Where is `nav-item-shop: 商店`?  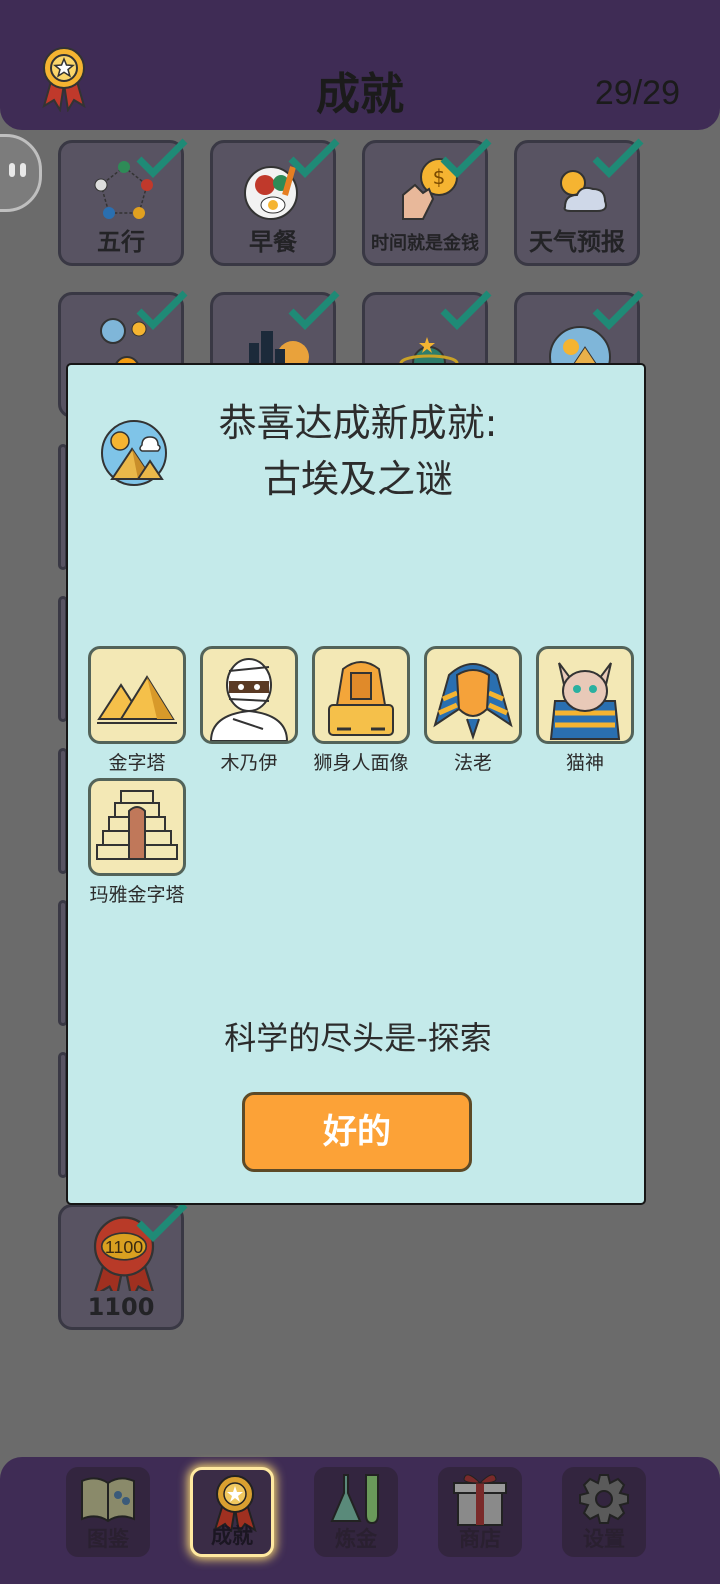
nav-item-shop: 商店 is located at coordinates (480, 1512).